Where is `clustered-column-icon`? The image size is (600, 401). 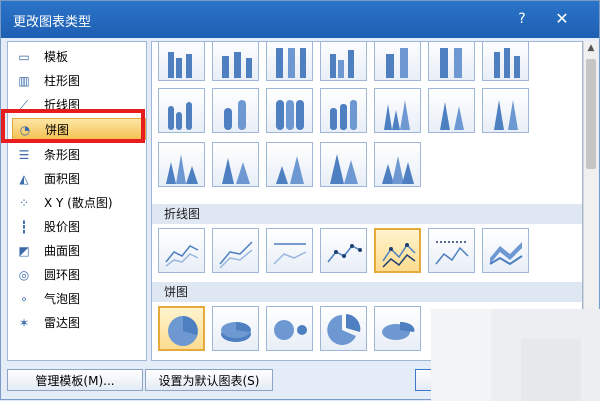
clustered-column-icon is located at coordinates (180, 65).